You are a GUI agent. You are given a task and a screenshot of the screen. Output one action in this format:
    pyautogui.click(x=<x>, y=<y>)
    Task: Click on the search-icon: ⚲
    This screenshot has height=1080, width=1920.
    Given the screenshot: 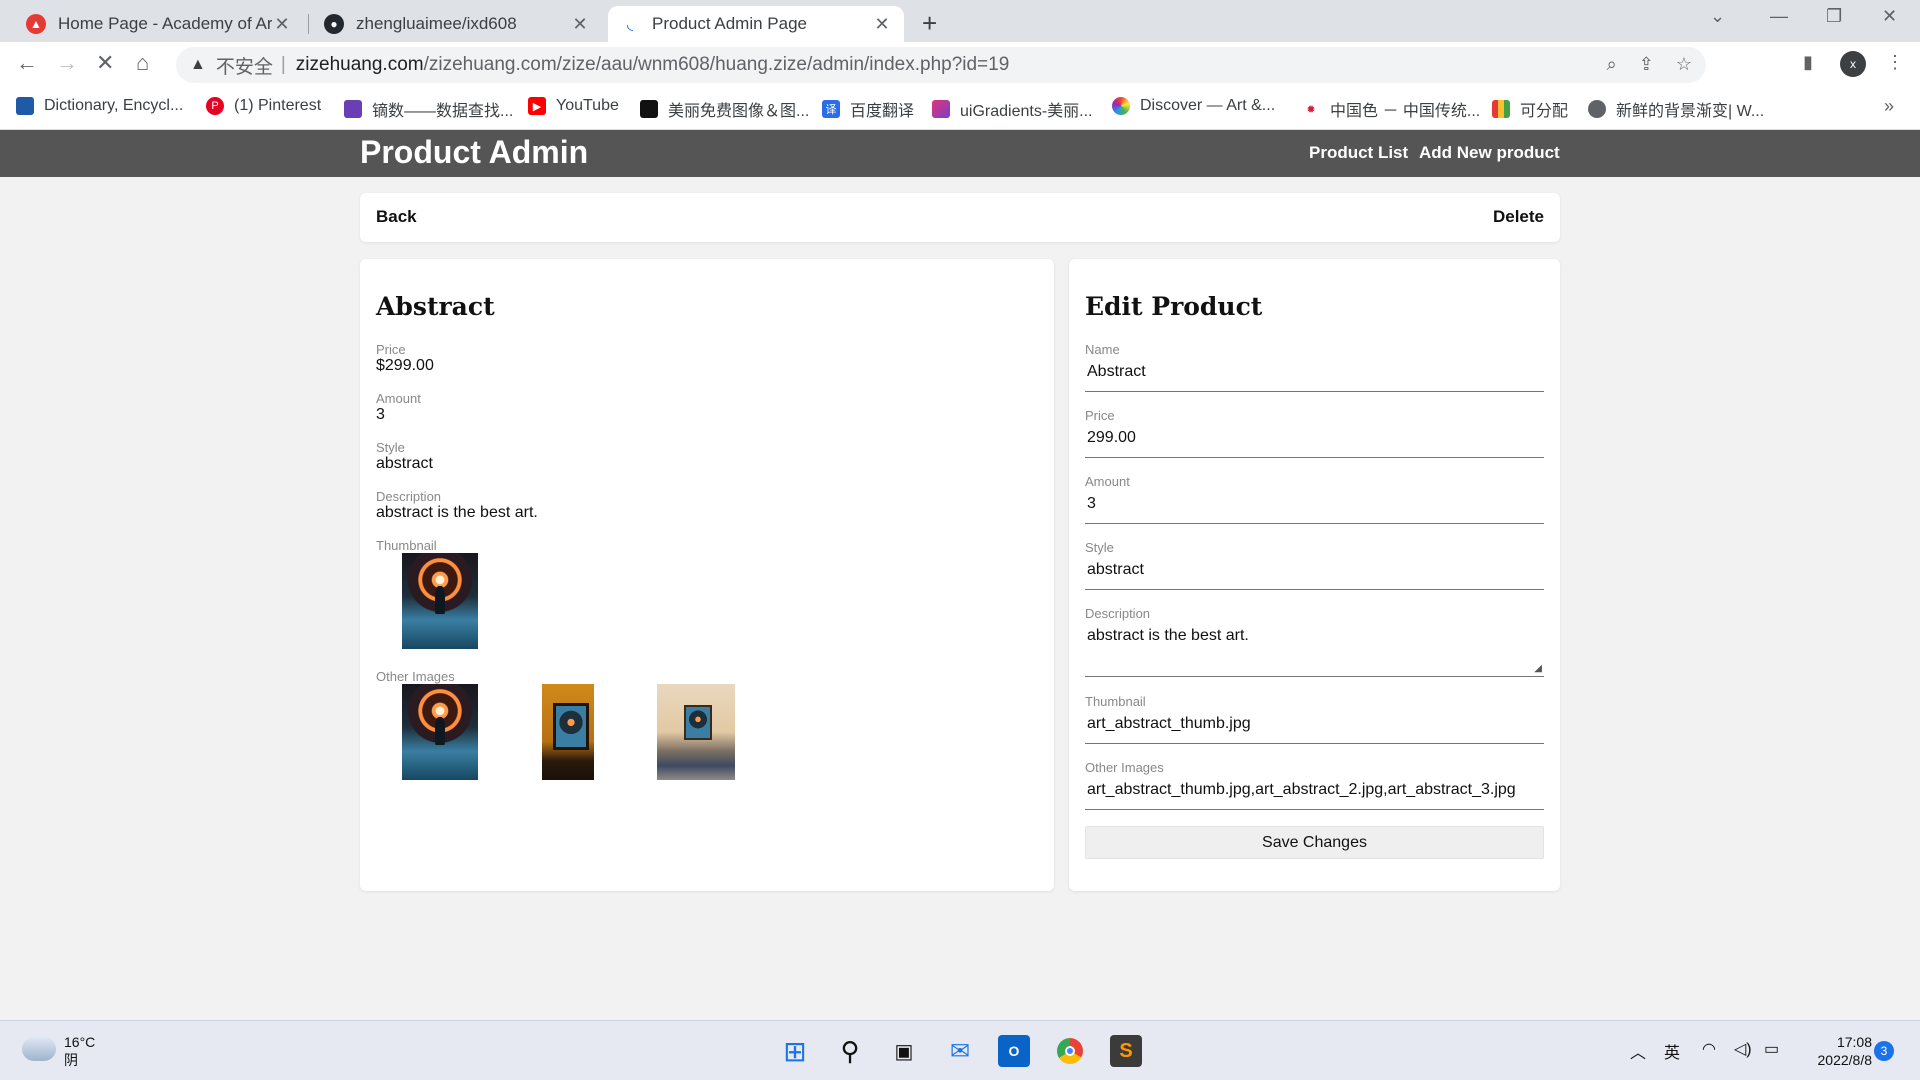 What is the action you would take?
    pyautogui.click(x=850, y=1051)
    